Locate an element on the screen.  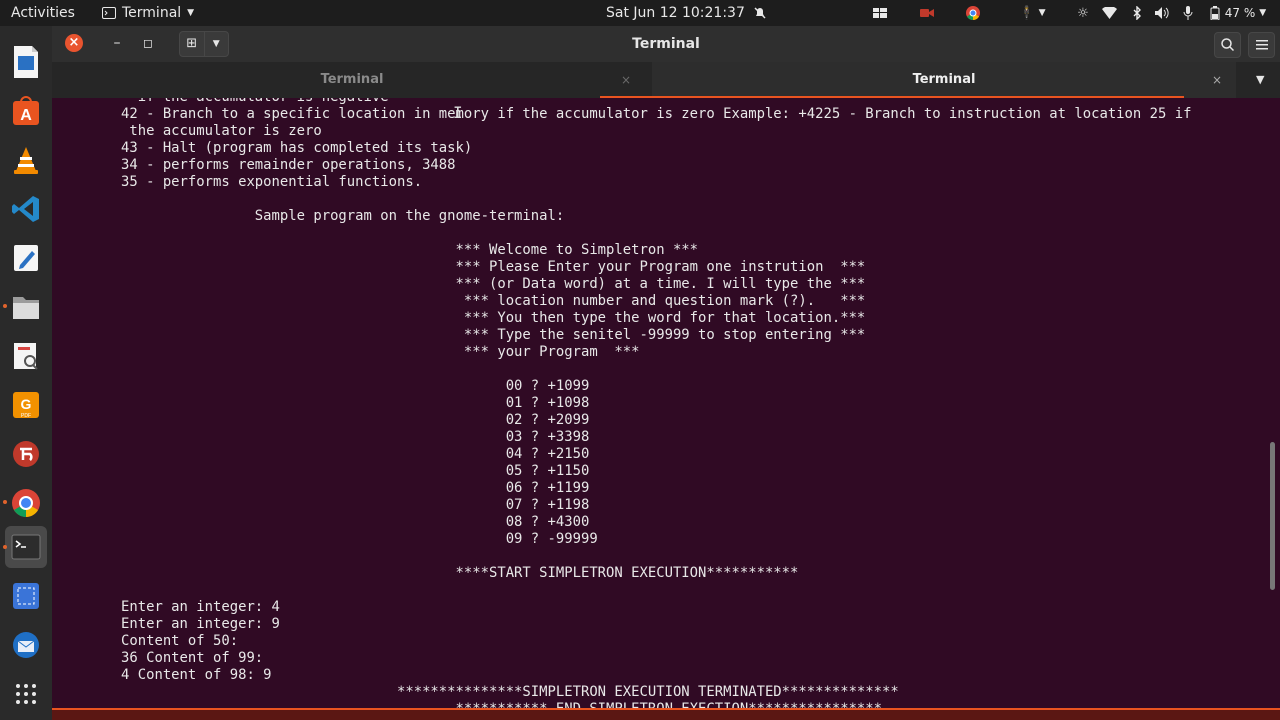
volume-icon is located at coordinates (1162, 13).